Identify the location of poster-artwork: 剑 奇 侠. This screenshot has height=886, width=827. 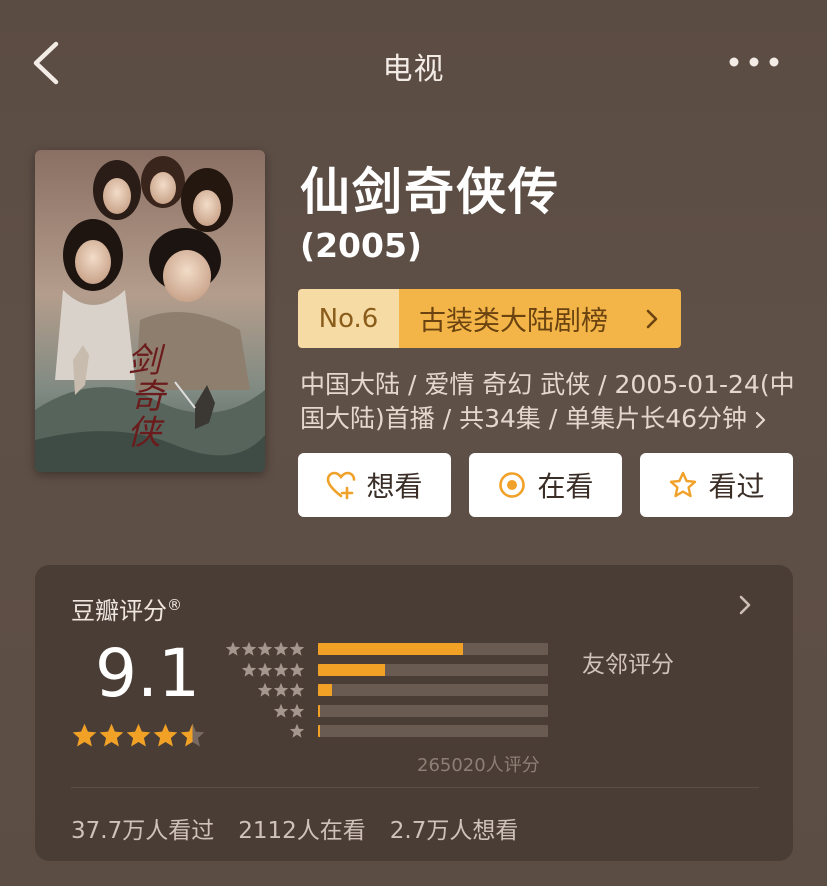
(150, 311).